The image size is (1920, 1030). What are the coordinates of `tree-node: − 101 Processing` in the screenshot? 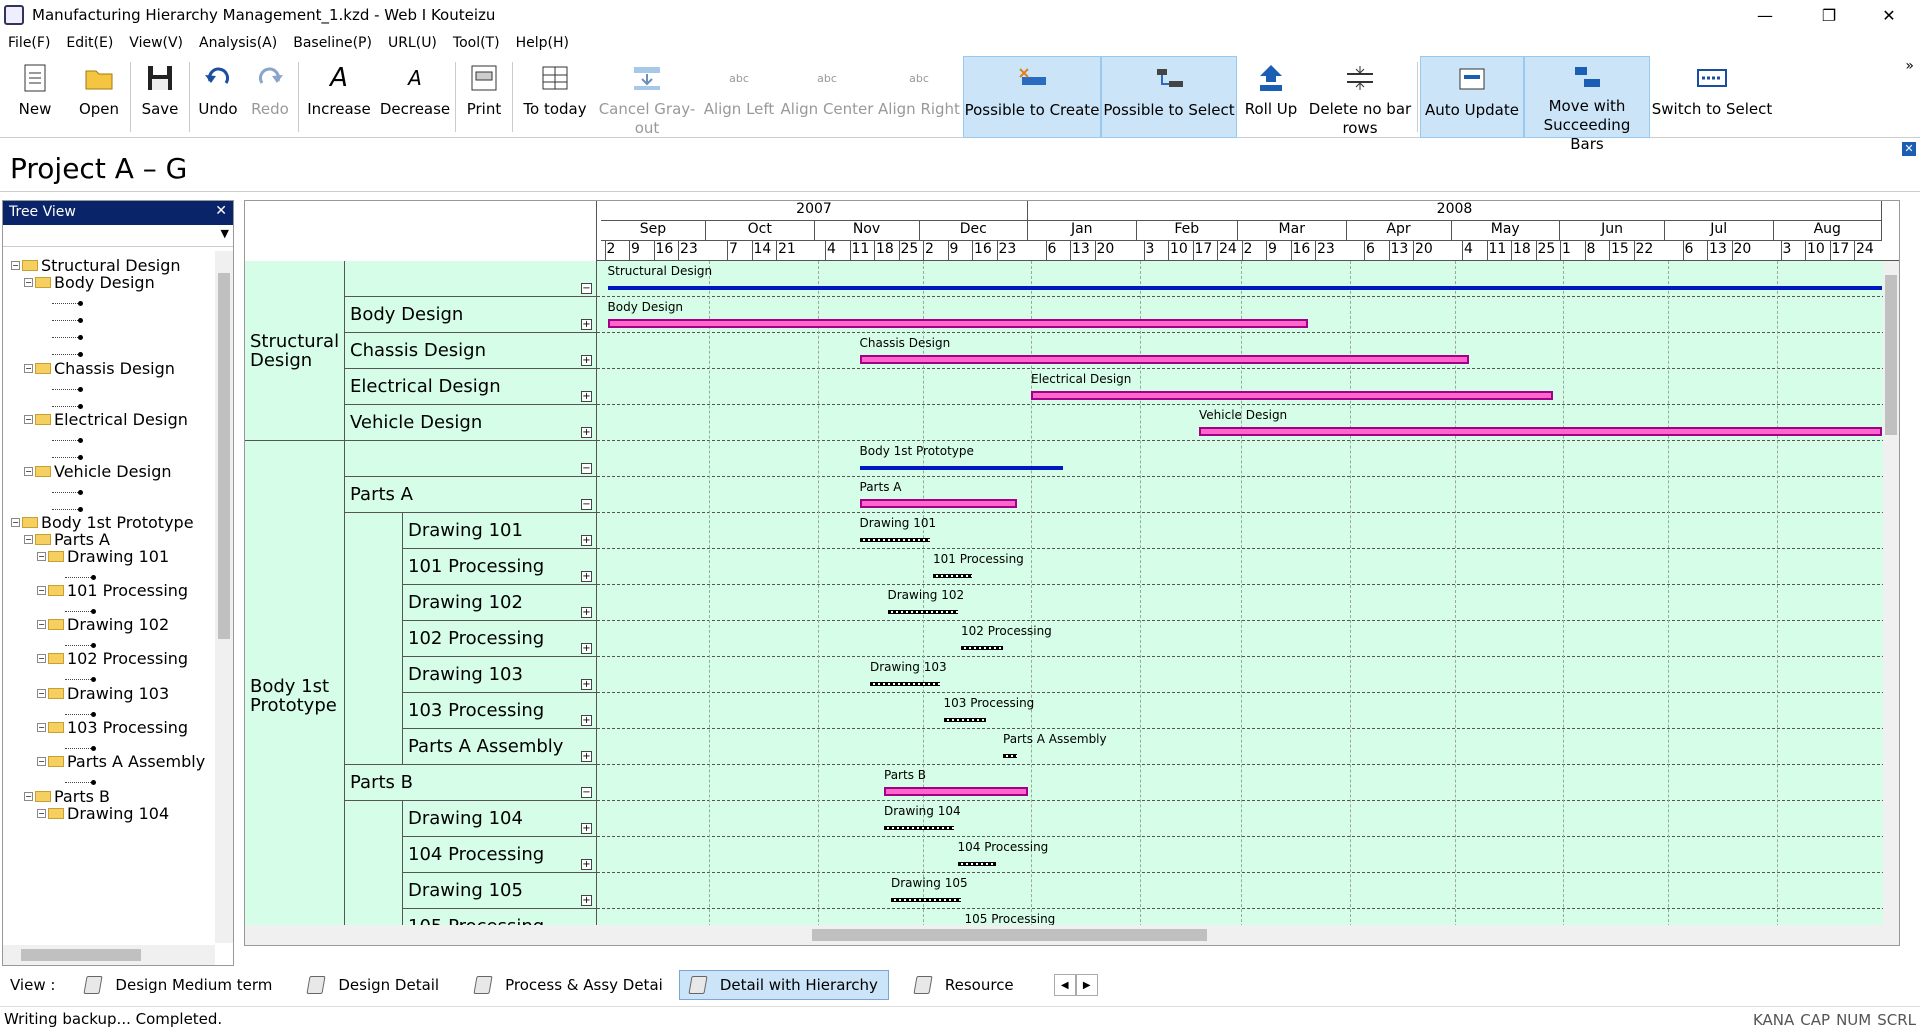 It's located at (112, 590).